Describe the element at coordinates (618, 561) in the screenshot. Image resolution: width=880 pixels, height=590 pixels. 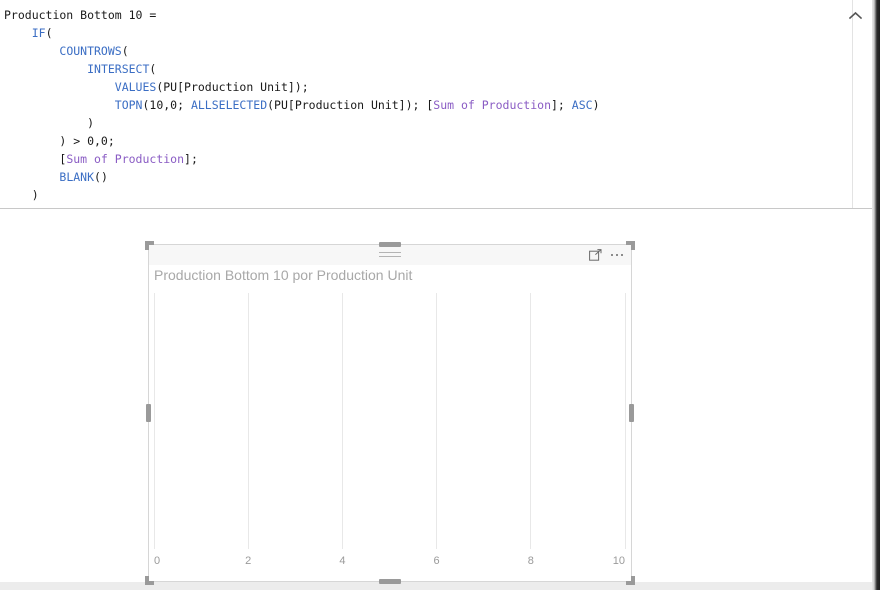
I see `x-axis-tick-label: 10` at that location.